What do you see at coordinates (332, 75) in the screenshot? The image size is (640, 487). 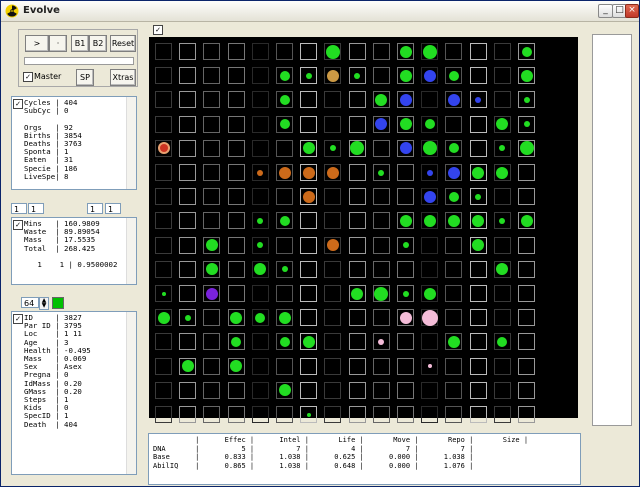 I see `tan-organism` at bounding box center [332, 75].